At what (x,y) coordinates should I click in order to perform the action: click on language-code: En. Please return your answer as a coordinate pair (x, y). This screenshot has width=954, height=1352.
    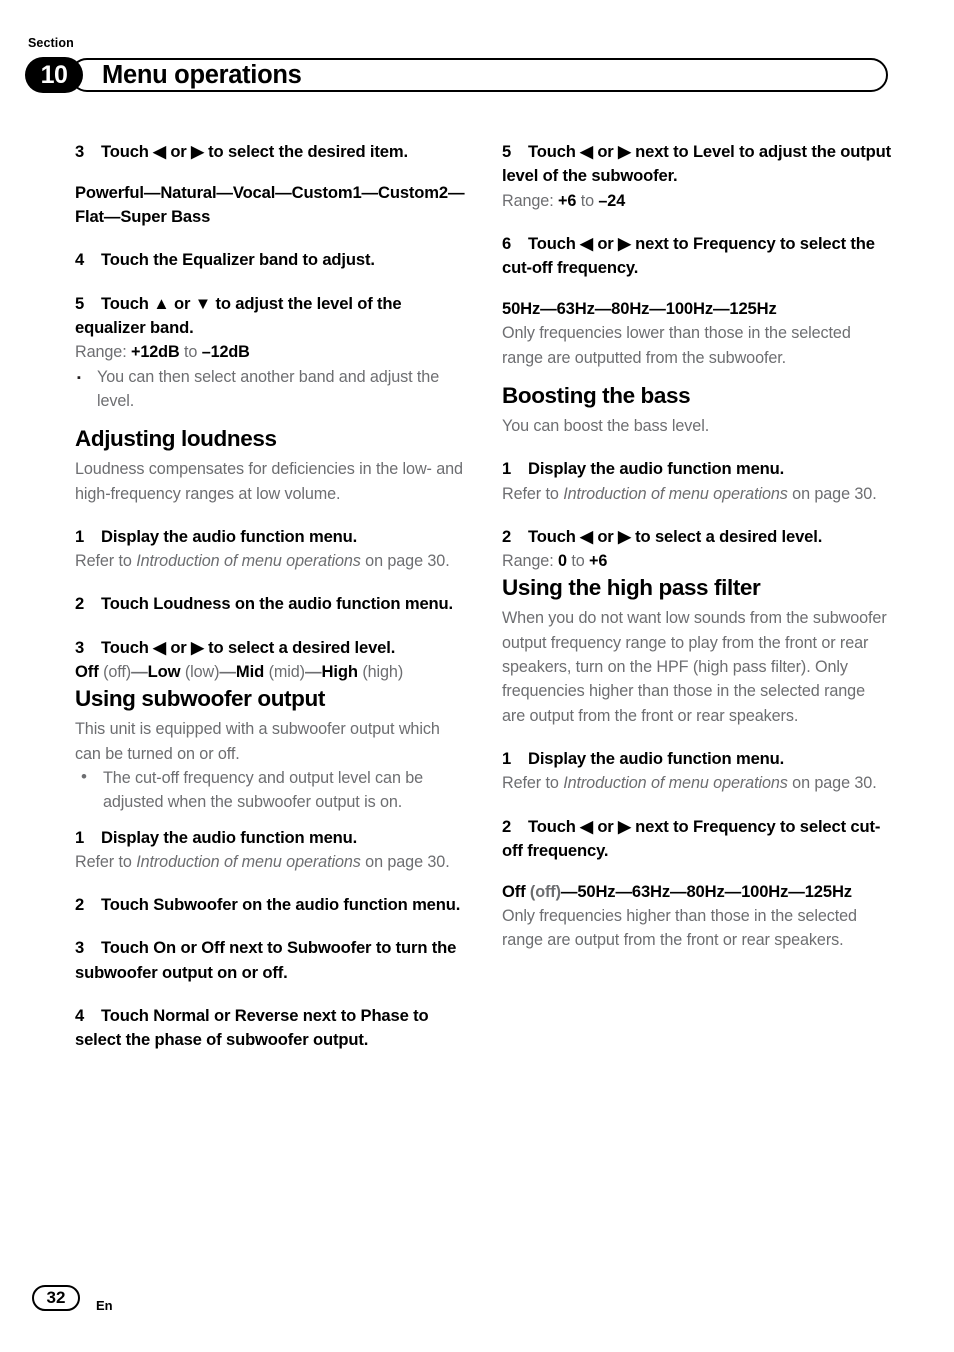
    Looking at the image, I should click on (104, 1305).